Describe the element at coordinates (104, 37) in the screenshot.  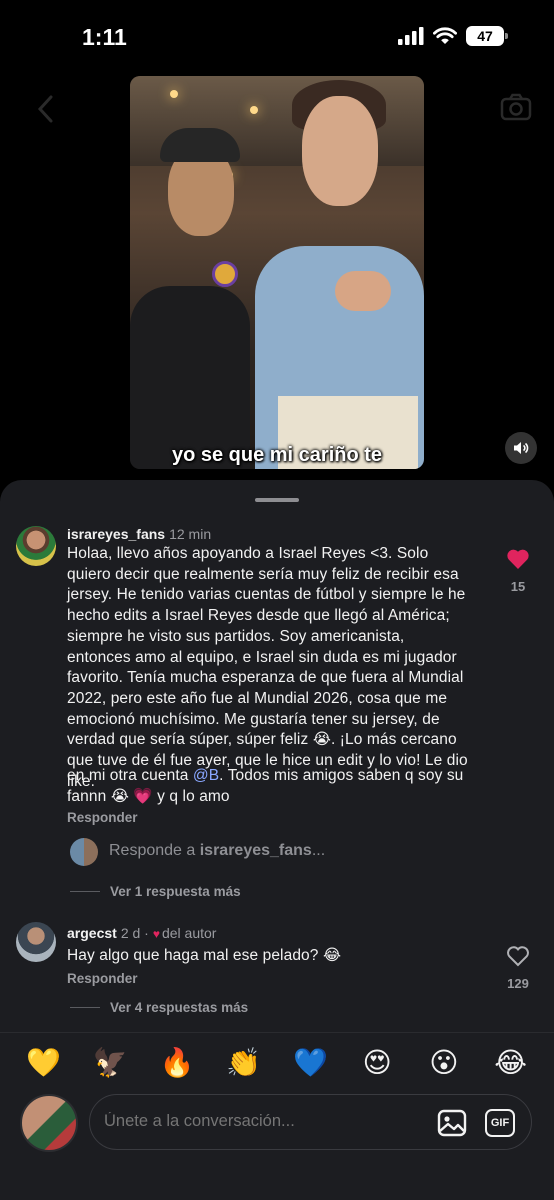
I see `status-time: 1:11` at that location.